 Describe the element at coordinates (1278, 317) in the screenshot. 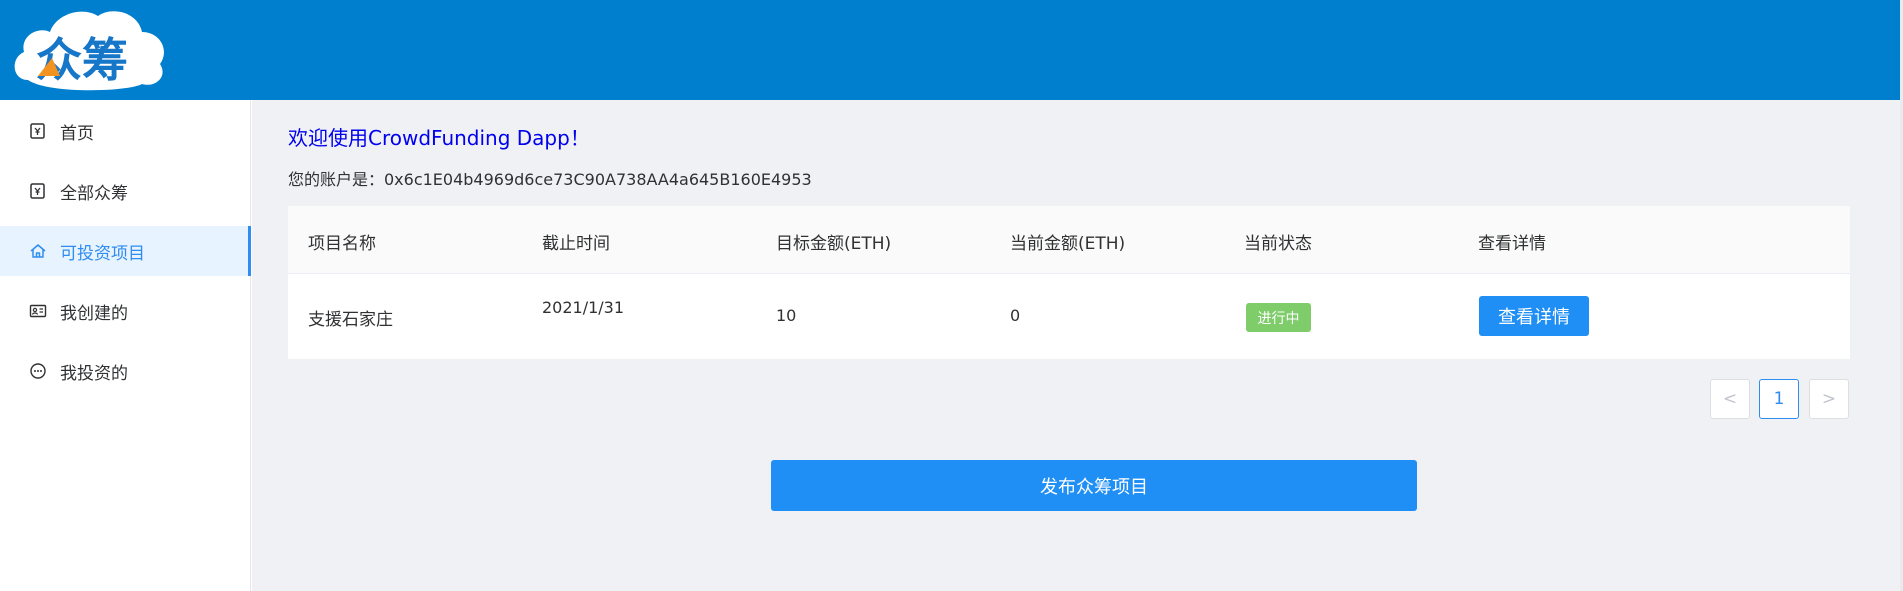

I see `status-badge: 进行中` at that location.